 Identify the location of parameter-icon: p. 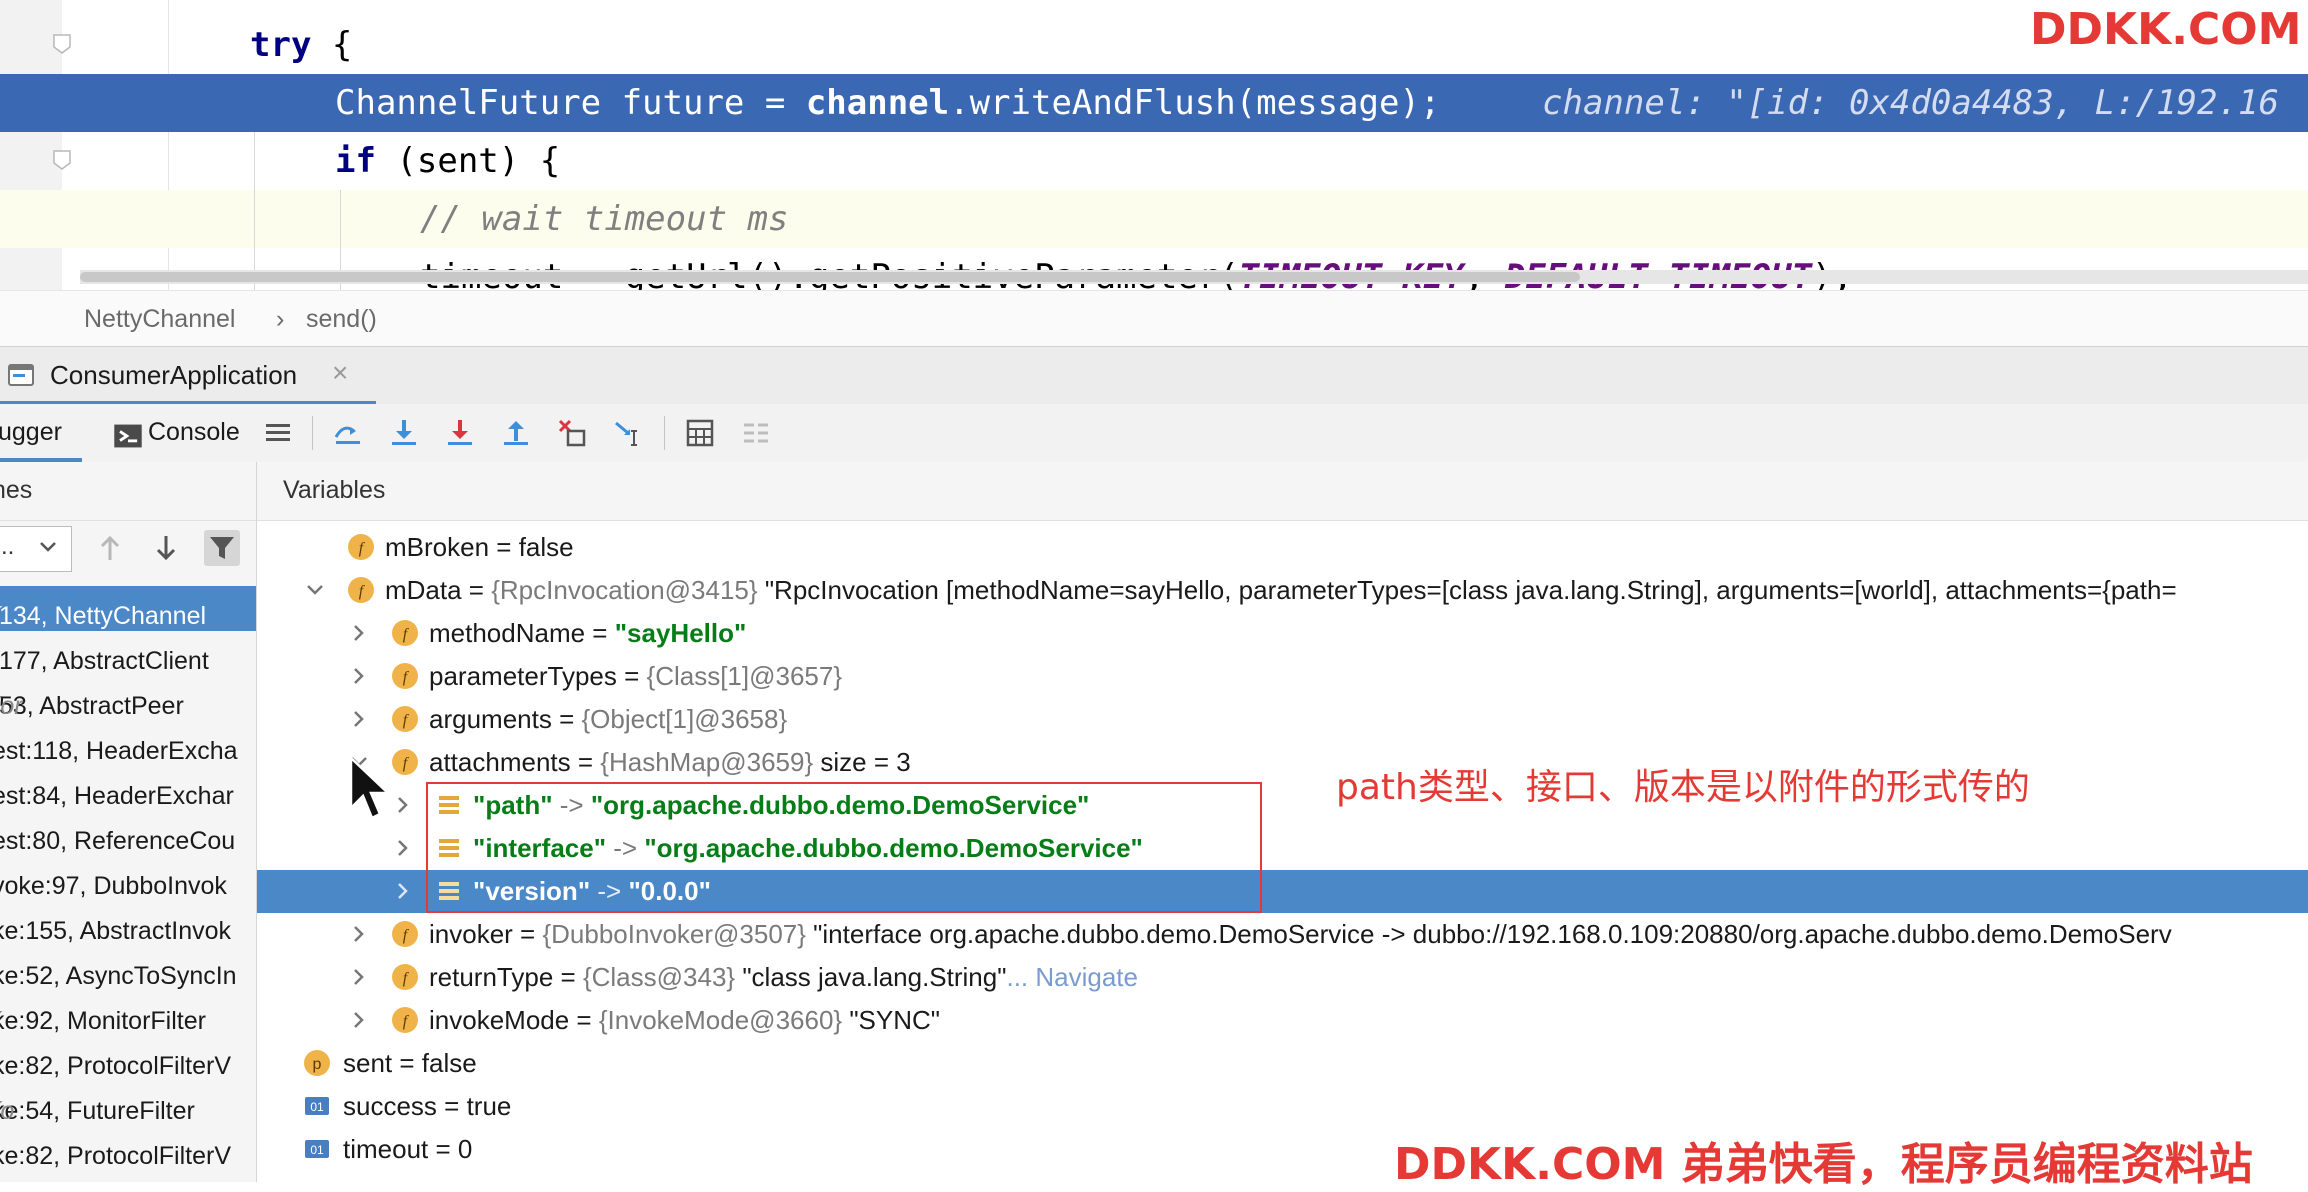
(317, 1063).